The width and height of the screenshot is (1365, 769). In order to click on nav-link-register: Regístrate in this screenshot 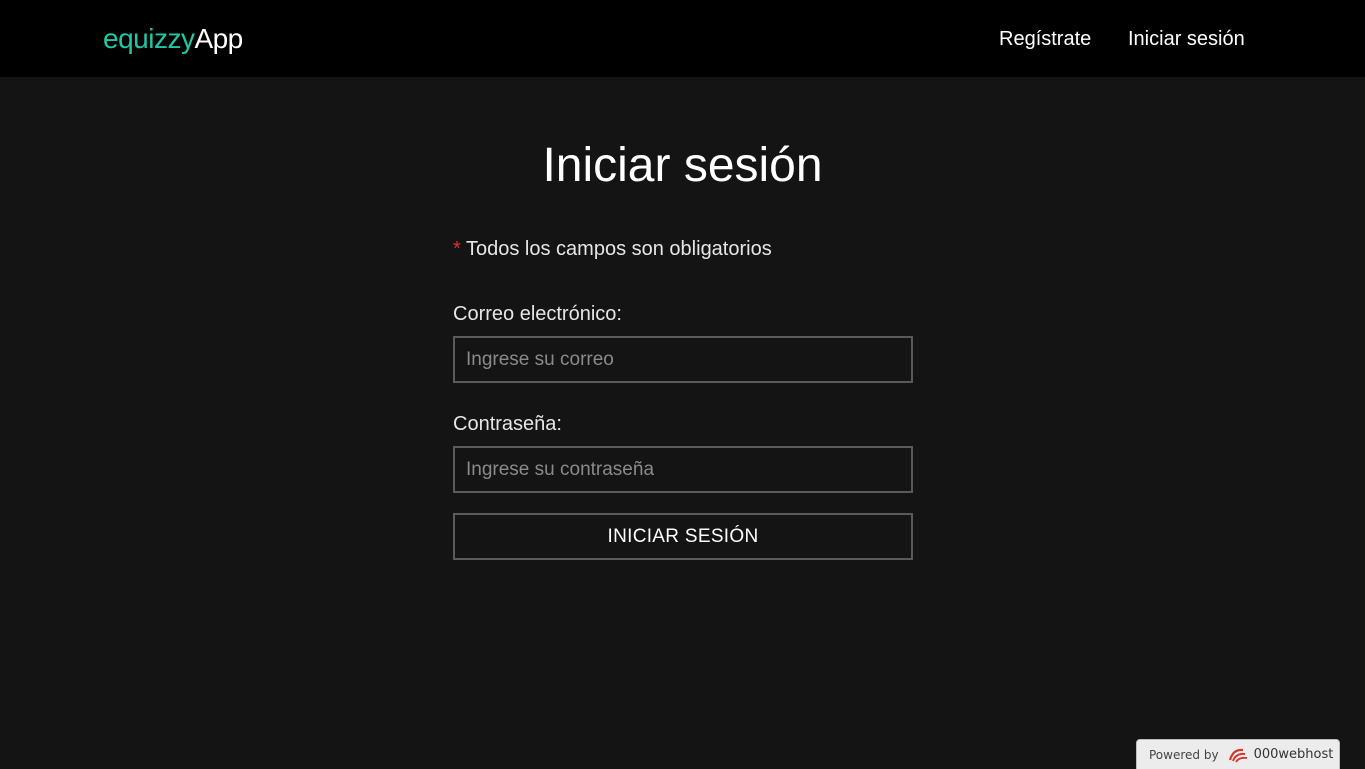, I will do `click(1045, 39)`.